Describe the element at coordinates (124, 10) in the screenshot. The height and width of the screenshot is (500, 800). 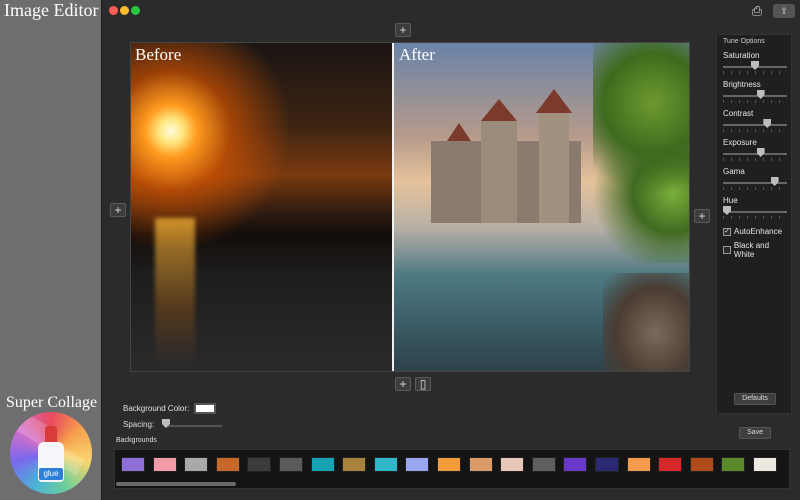
I see `window-minimize-button` at that location.